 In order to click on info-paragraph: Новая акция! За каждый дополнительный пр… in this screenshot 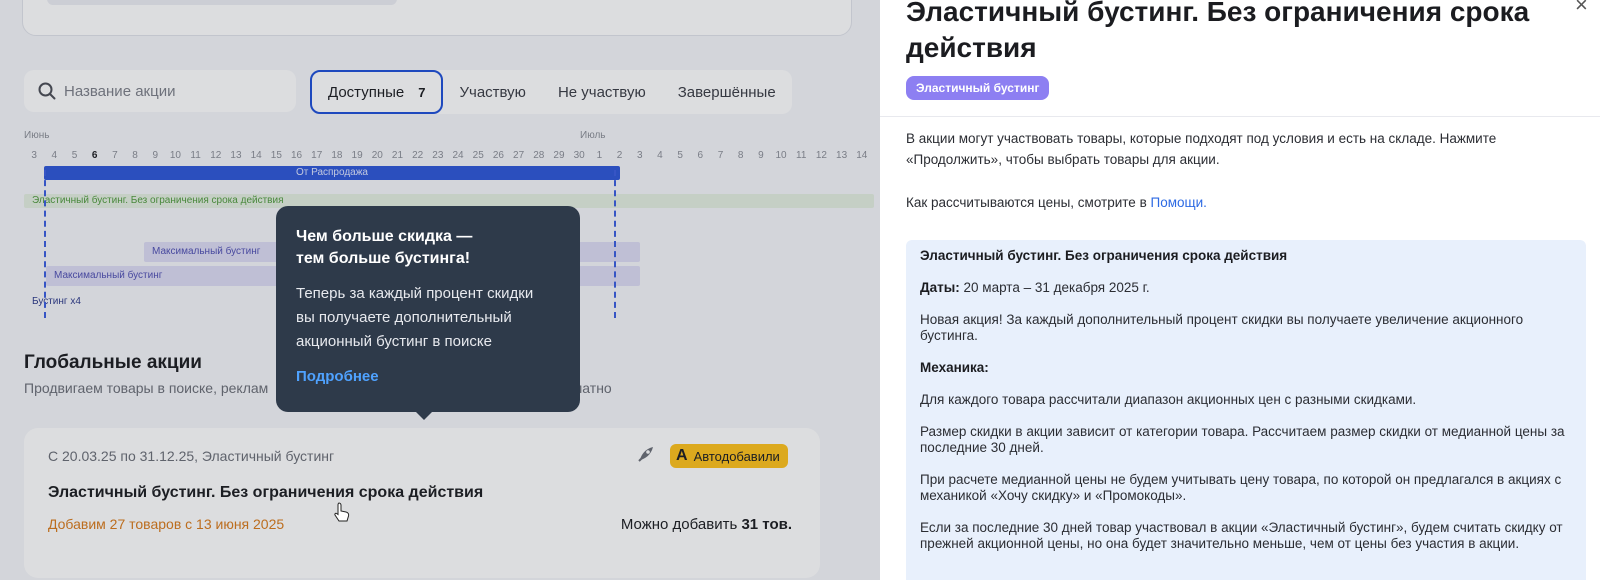, I will do `click(1222, 327)`.